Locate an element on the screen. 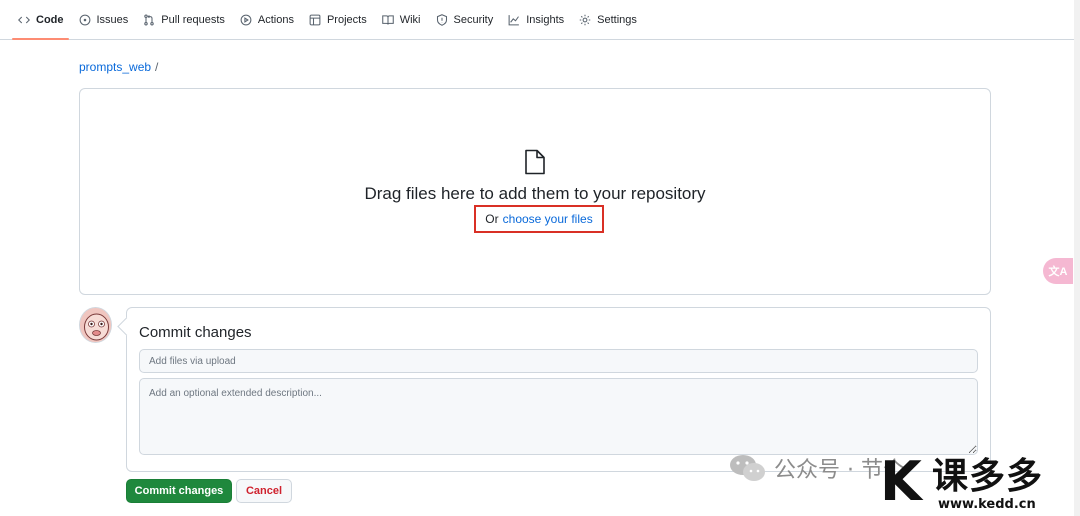  file-icon is located at coordinates (535, 162).